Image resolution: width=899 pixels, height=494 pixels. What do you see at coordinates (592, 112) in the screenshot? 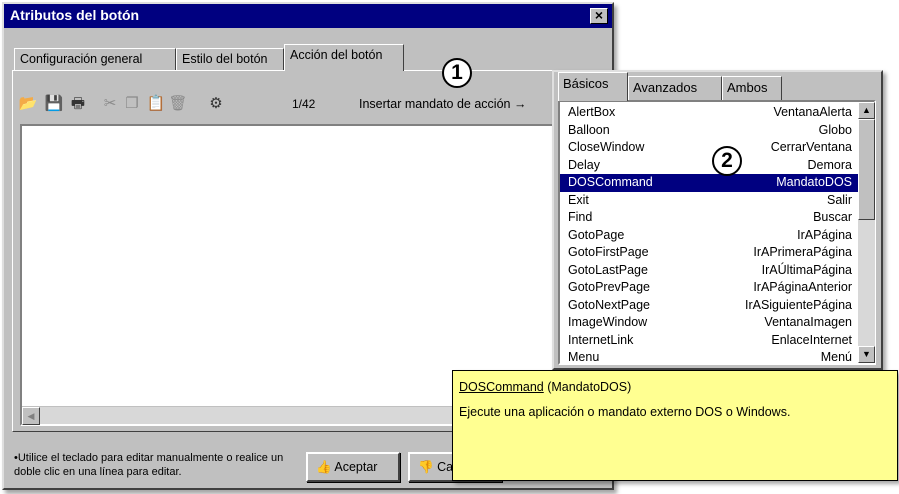
I see `command-name: AlertBox` at bounding box center [592, 112].